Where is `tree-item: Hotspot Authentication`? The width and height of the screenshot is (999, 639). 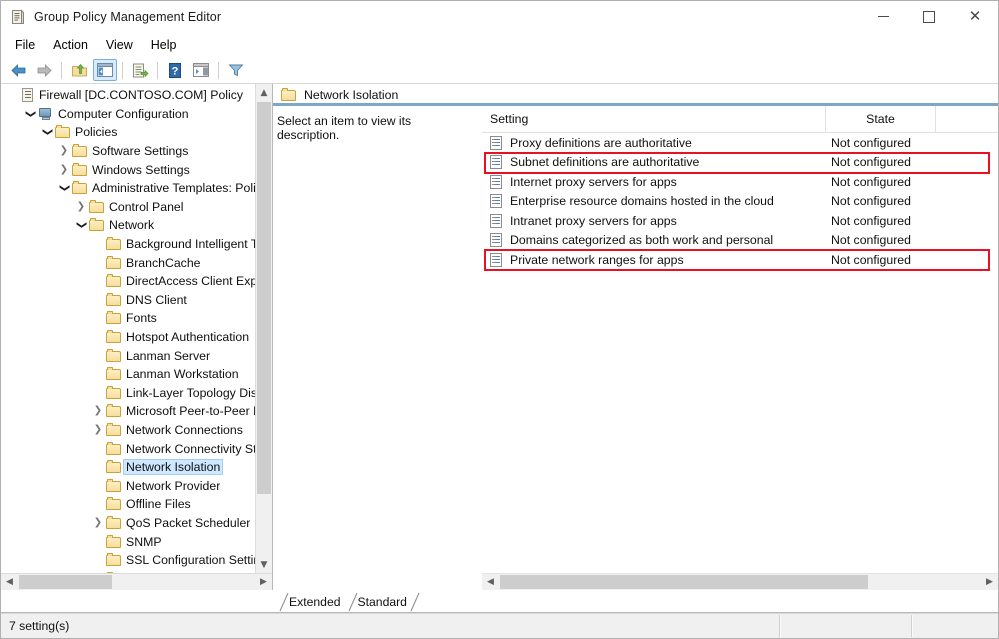
tree-item: Hotspot Authentication is located at coordinates (128, 337).